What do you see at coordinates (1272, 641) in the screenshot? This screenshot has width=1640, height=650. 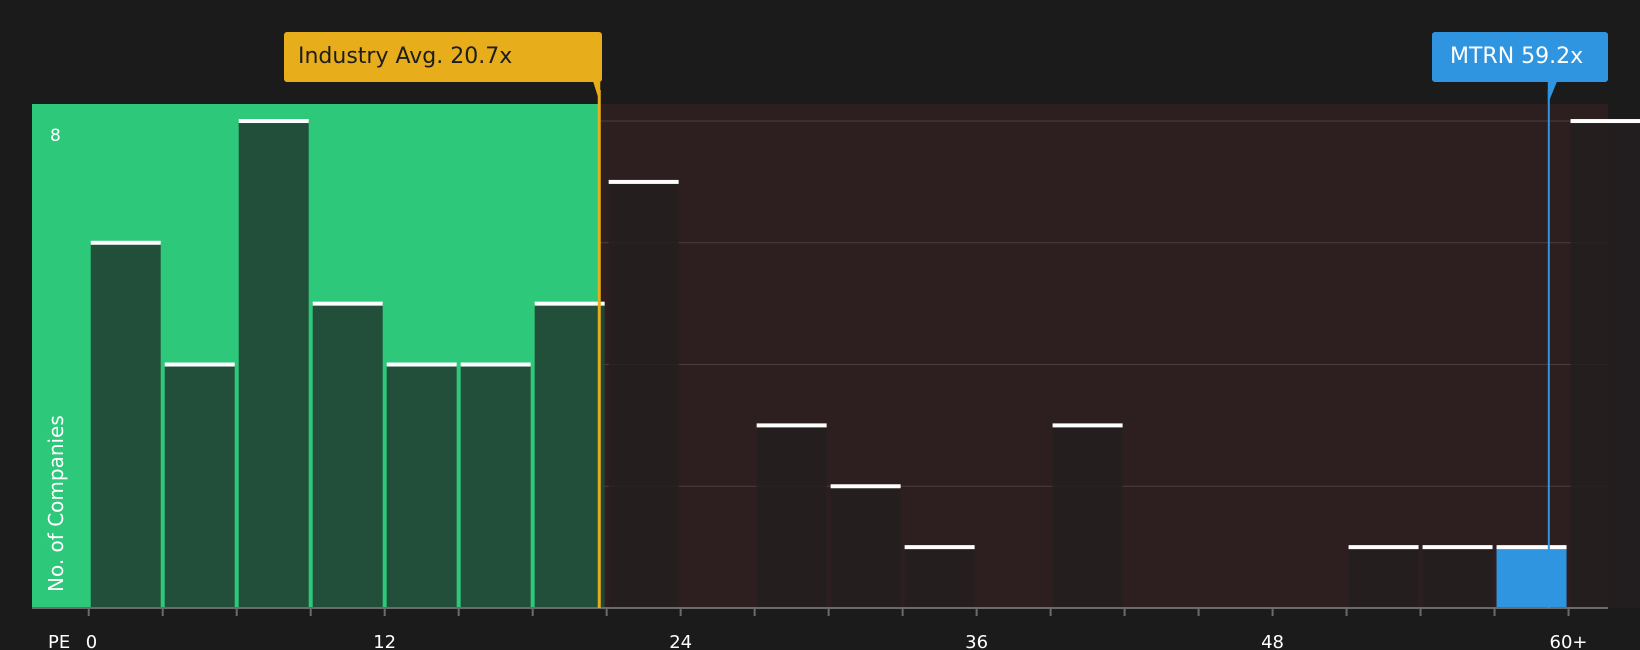 I see `x-tick-label: 48` at bounding box center [1272, 641].